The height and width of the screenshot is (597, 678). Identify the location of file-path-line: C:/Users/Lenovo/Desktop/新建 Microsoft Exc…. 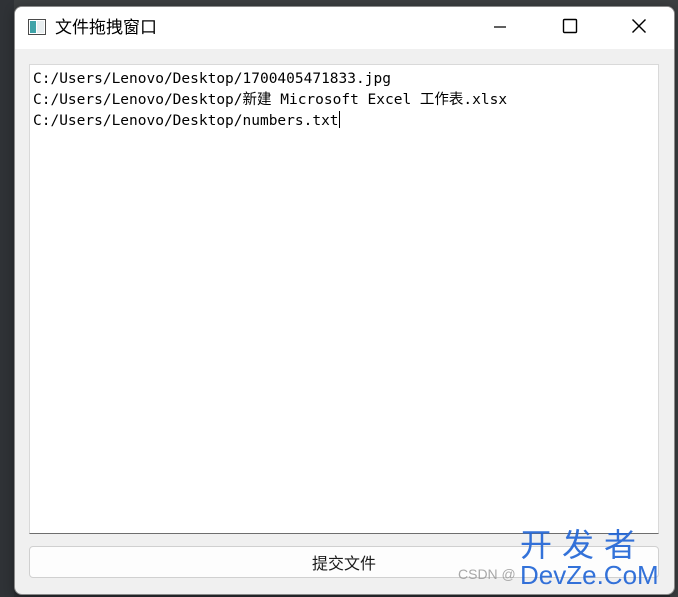
(270, 100).